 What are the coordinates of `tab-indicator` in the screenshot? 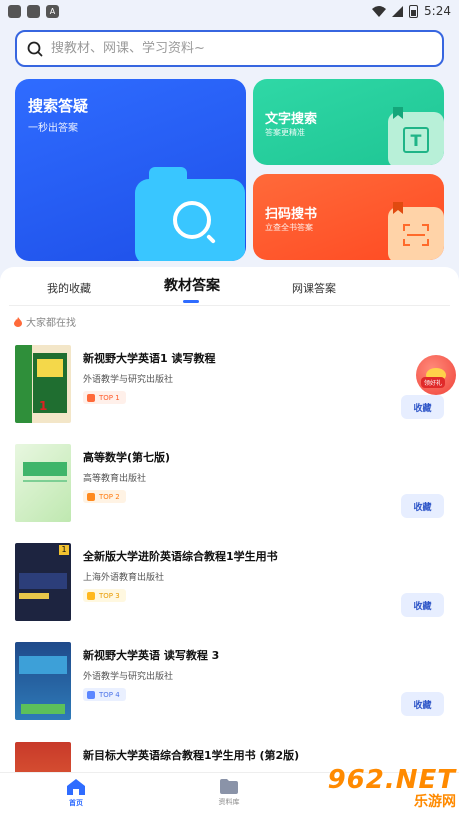 It's located at (191, 301).